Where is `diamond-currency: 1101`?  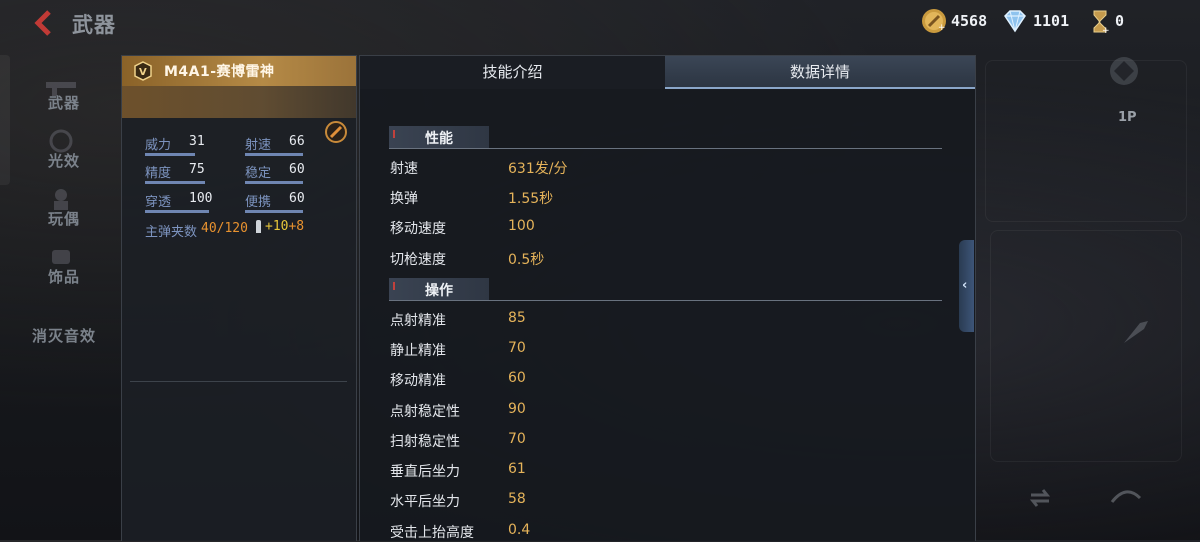
diamond-currency: 1101 is located at coordinates (1035, 21).